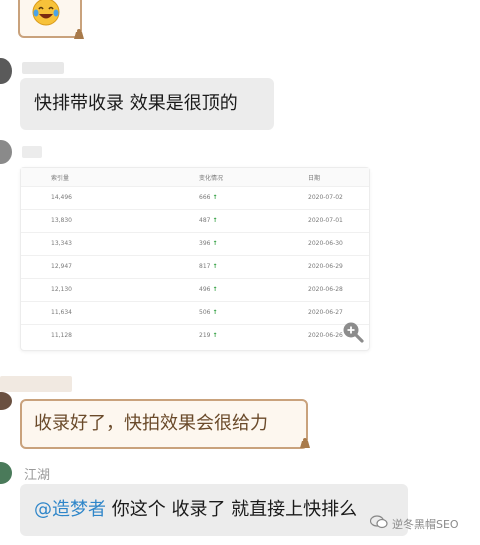  Describe the element at coordinates (353, 334) in the screenshot. I see `zoom-in-icon` at that location.